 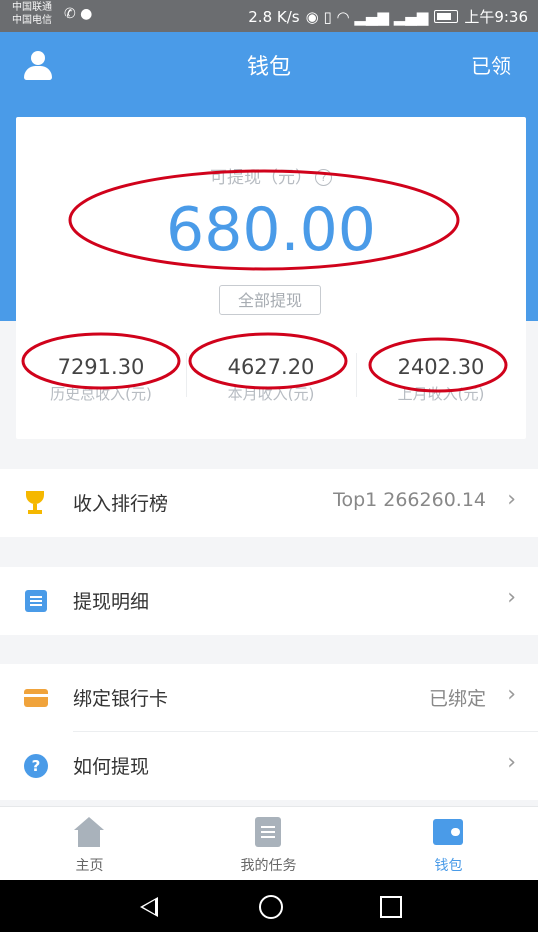 I want to click on stat-total-income: 7291.30 历史总收入(元), so click(x=101, y=382).